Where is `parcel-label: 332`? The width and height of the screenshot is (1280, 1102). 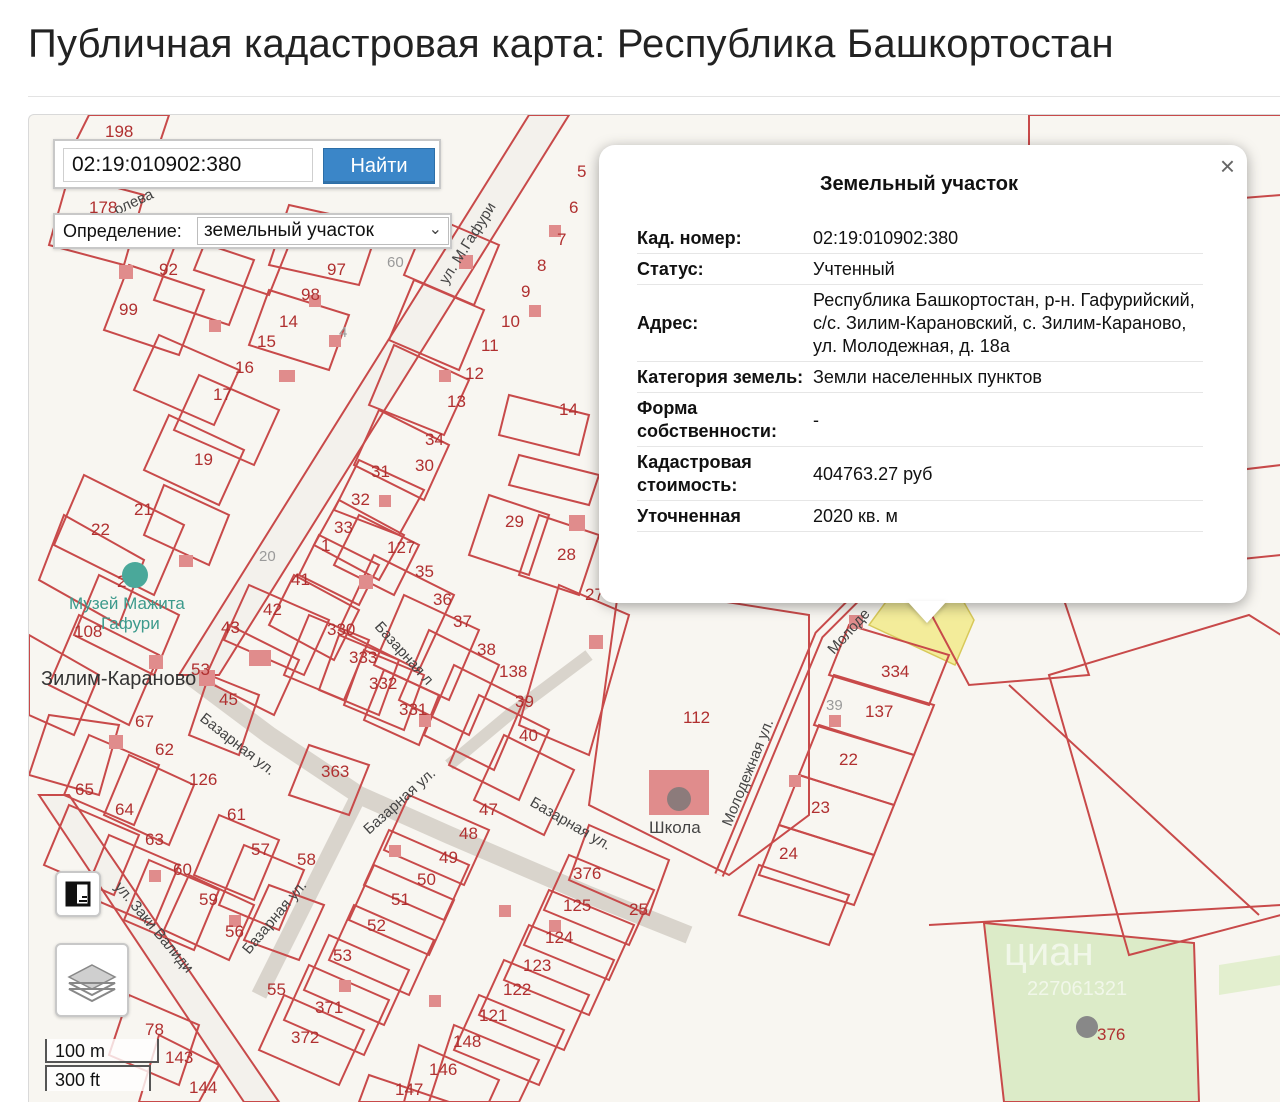
parcel-label: 332 is located at coordinates (383, 683).